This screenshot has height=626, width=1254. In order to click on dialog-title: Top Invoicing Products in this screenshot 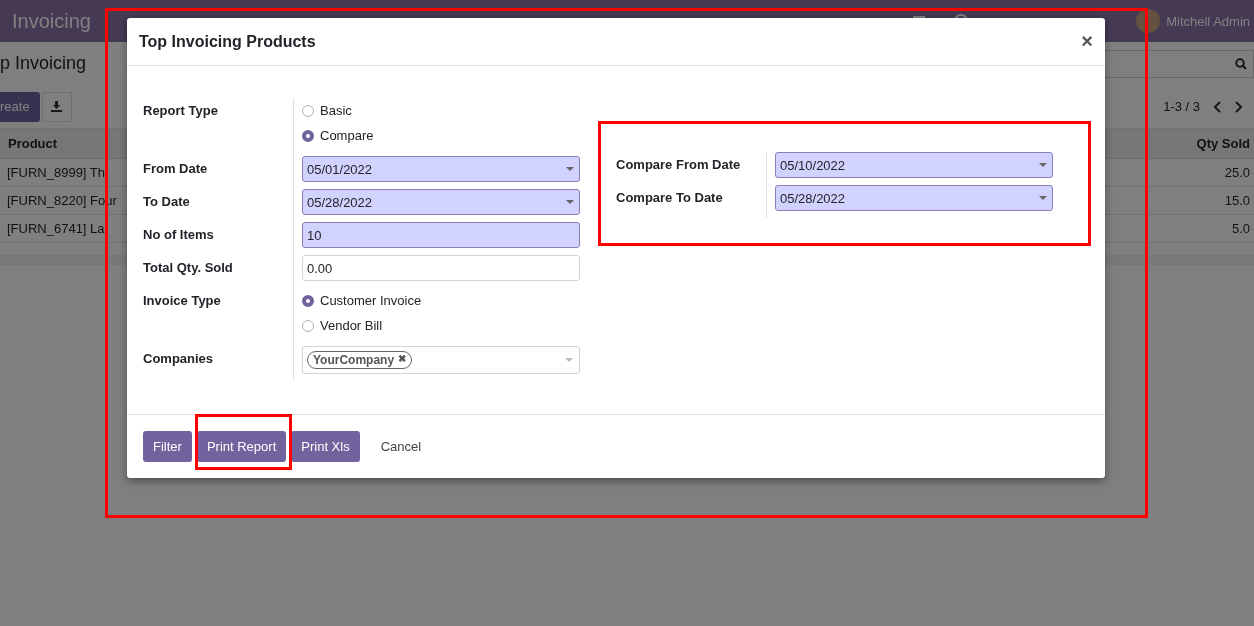, I will do `click(227, 41)`.